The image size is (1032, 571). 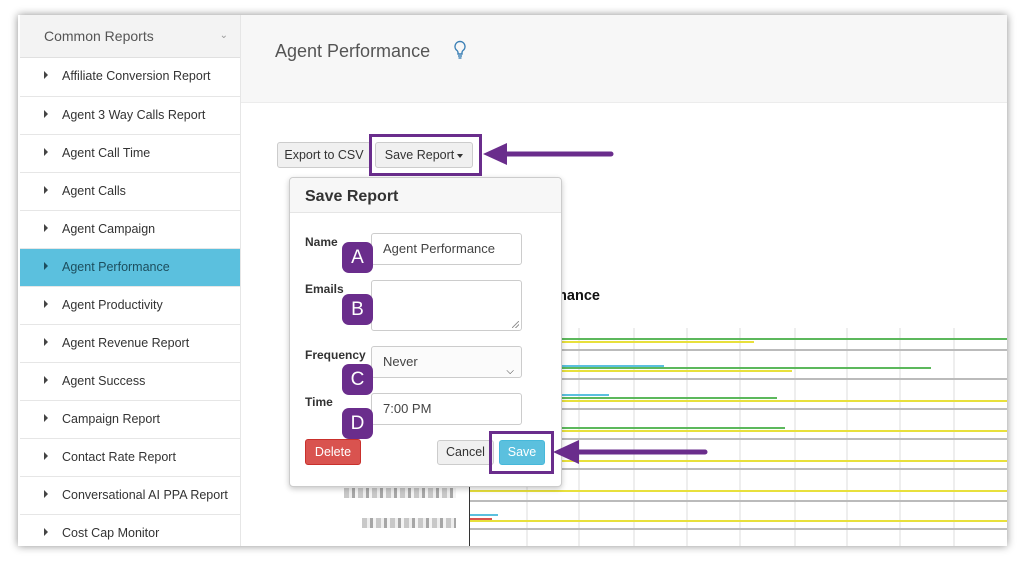 What do you see at coordinates (136, 76) in the screenshot?
I see `sidebar-item-label: Affiliate Conversion Report` at bounding box center [136, 76].